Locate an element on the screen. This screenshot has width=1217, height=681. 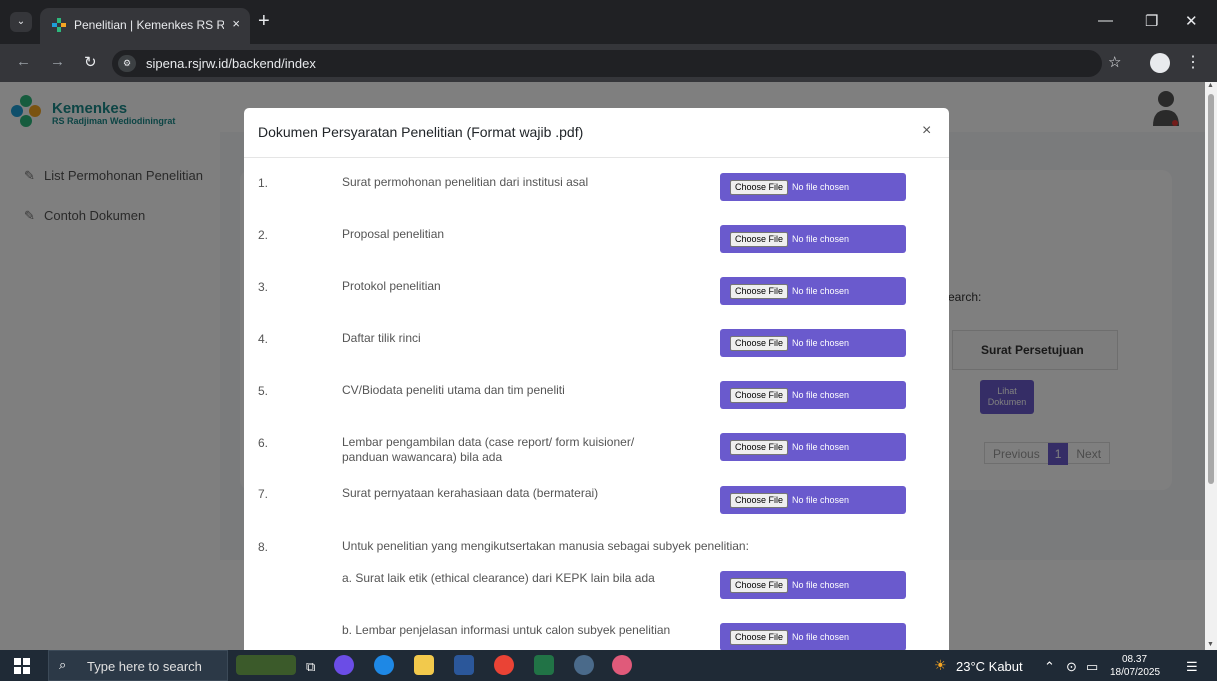
browser-tab: Penelitian | Kemenkes RS Radjiman × is located at coordinates (145, 26).